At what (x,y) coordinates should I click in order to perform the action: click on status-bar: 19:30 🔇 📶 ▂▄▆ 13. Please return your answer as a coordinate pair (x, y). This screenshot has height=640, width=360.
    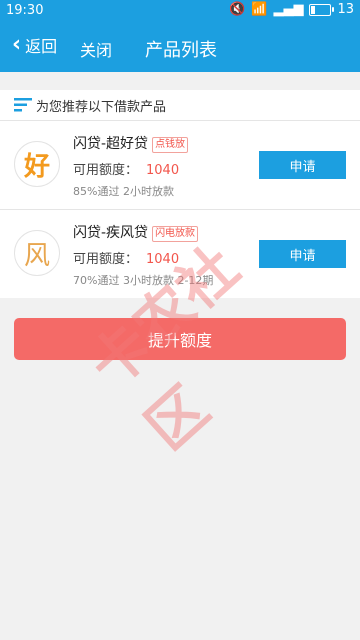
    Looking at the image, I should click on (180, 11).